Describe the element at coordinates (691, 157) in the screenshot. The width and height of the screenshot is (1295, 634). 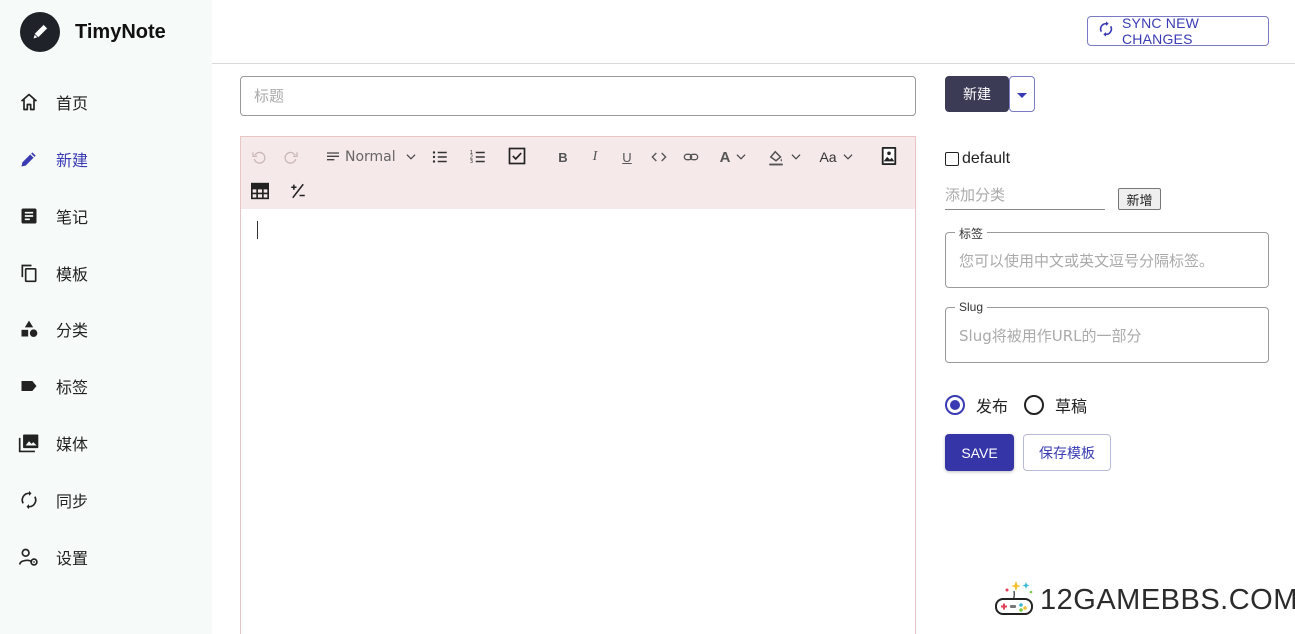
I see `link-icon` at that location.